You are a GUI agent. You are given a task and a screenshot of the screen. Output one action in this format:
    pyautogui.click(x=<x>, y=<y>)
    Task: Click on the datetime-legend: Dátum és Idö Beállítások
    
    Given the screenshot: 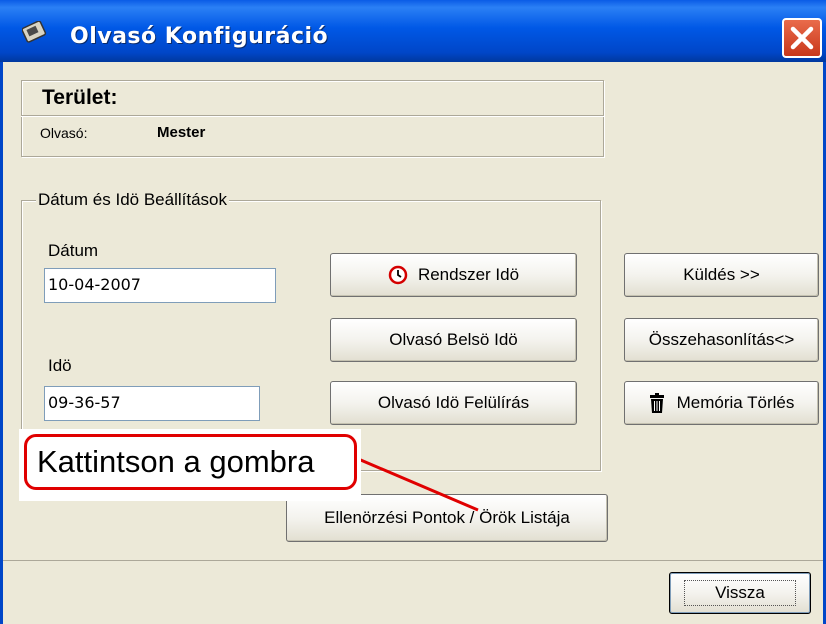 What is the action you would take?
    pyautogui.click(x=132, y=200)
    